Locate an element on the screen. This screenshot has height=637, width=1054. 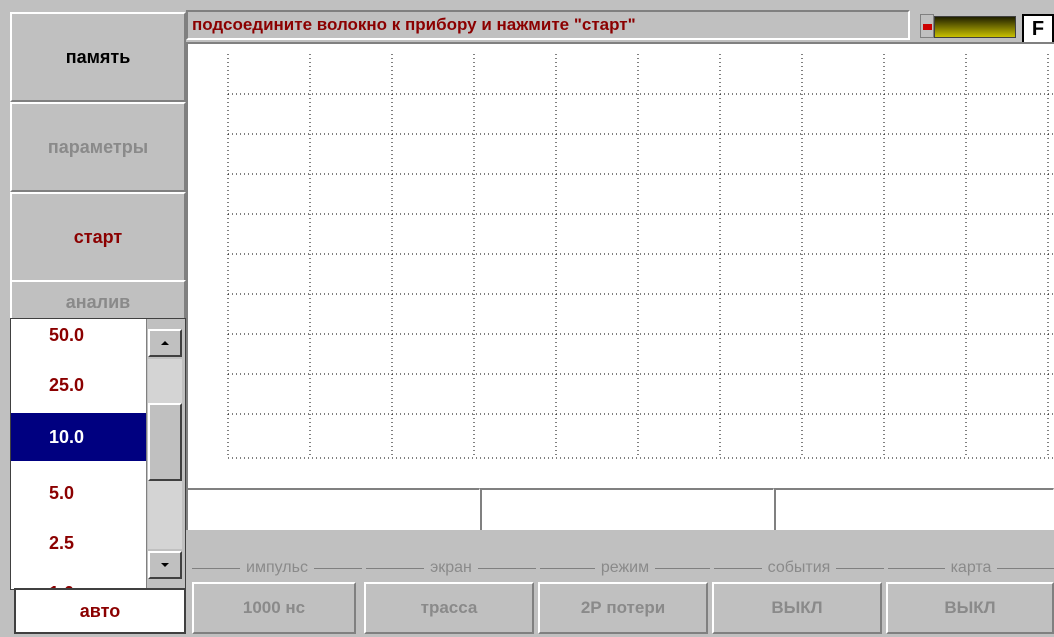
indicator-frame is located at coordinates (927, 26).